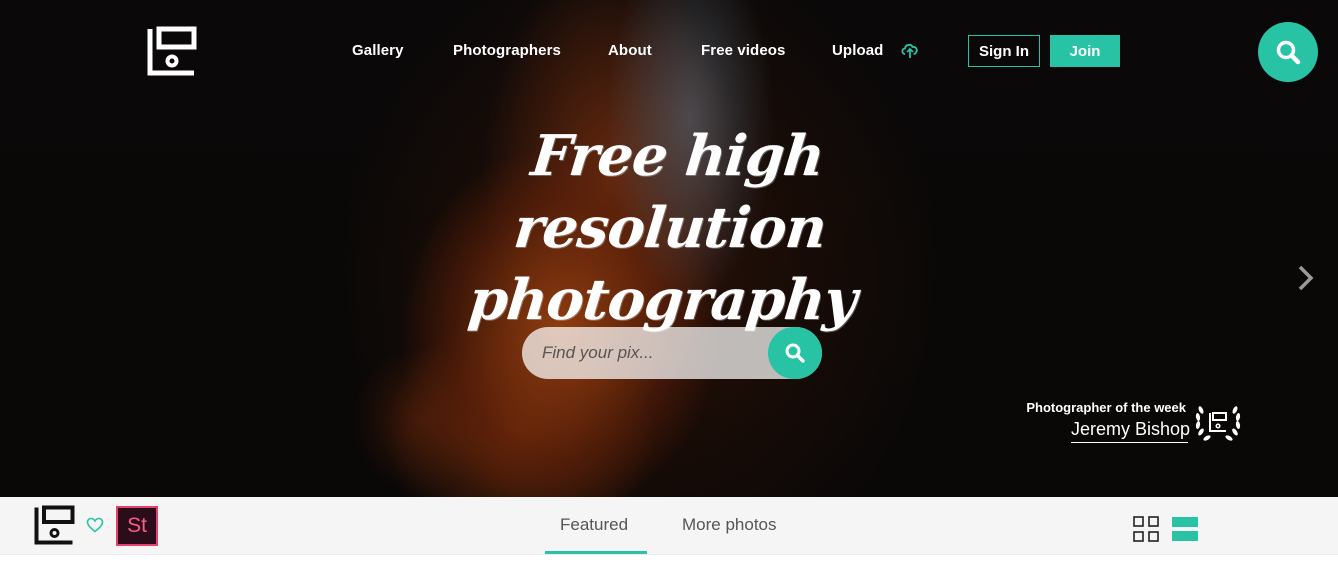  Describe the element at coordinates (1218, 423) in the screenshot. I see `laurel-badge-icon` at that location.